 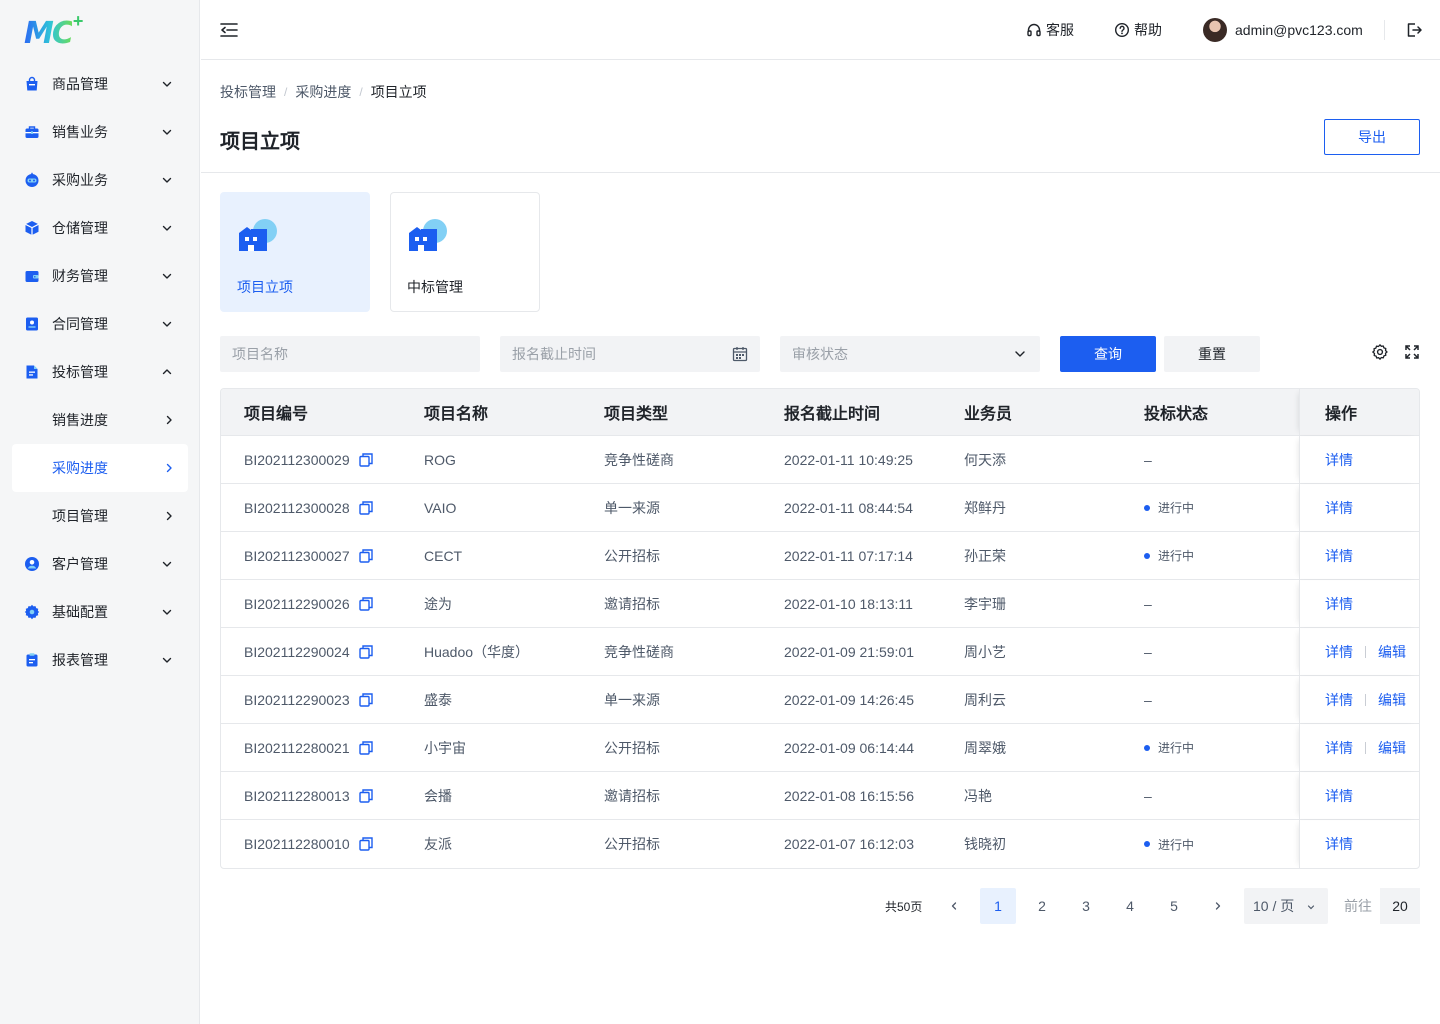 What do you see at coordinates (1412, 352) in the screenshot?
I see `fullscreen-icon` at bounding box center [1412, 352].